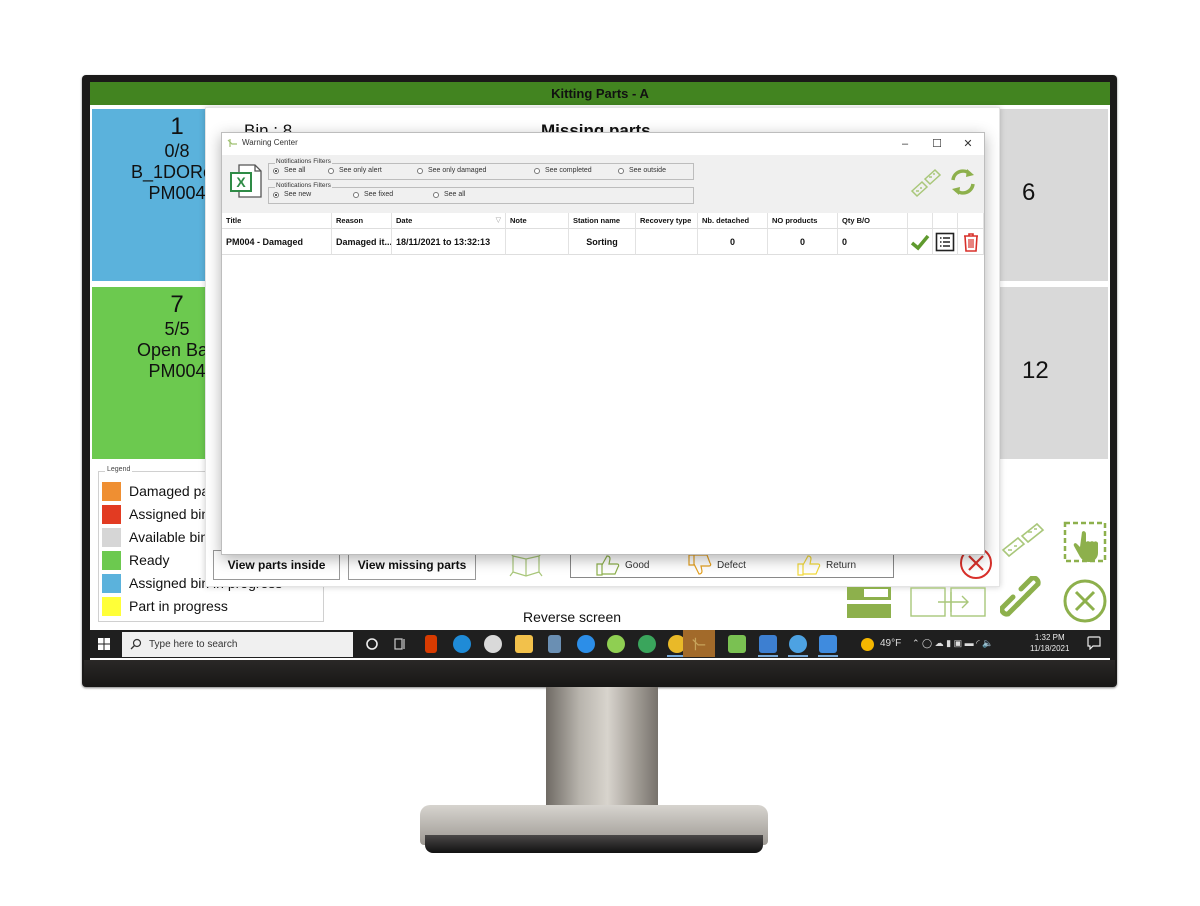  I want to click on notifications-icon, so click(1094, 643).